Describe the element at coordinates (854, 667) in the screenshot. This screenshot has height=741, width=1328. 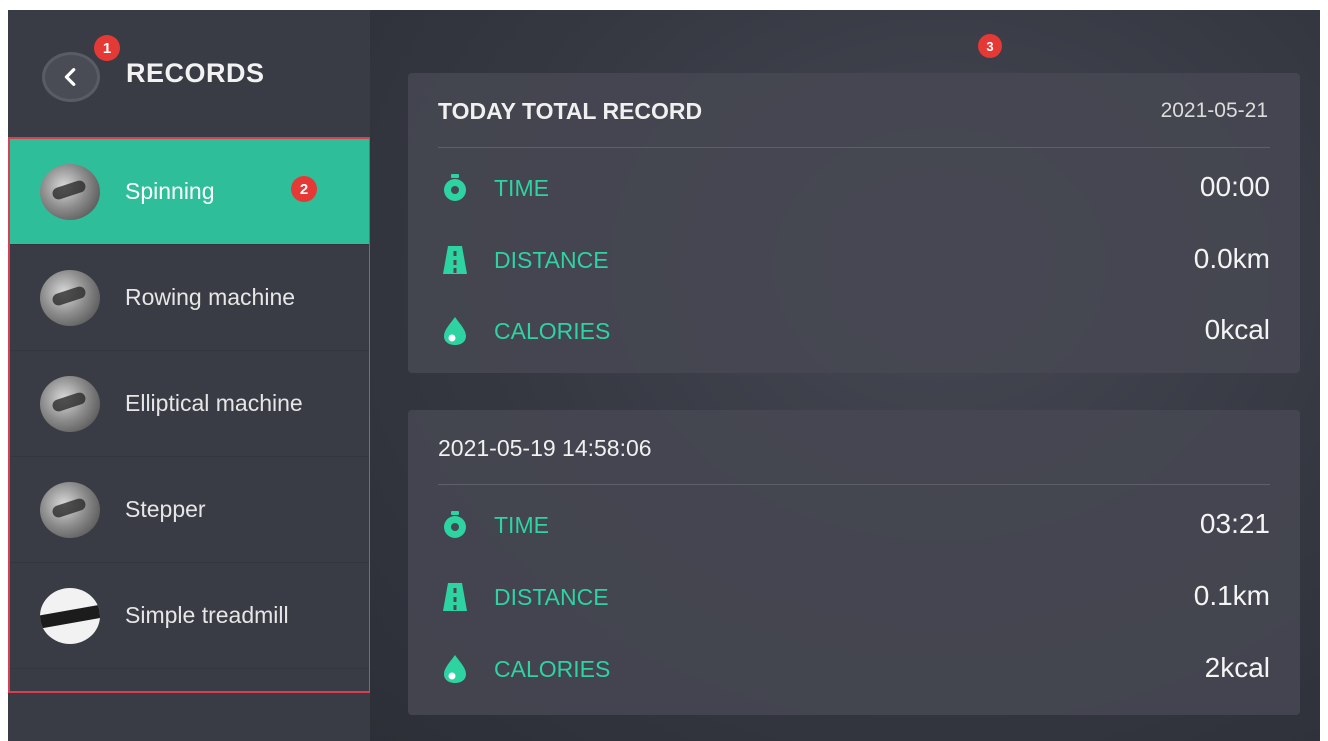
I see `stat-row-calories: CALORIES 2kcal` at that location.